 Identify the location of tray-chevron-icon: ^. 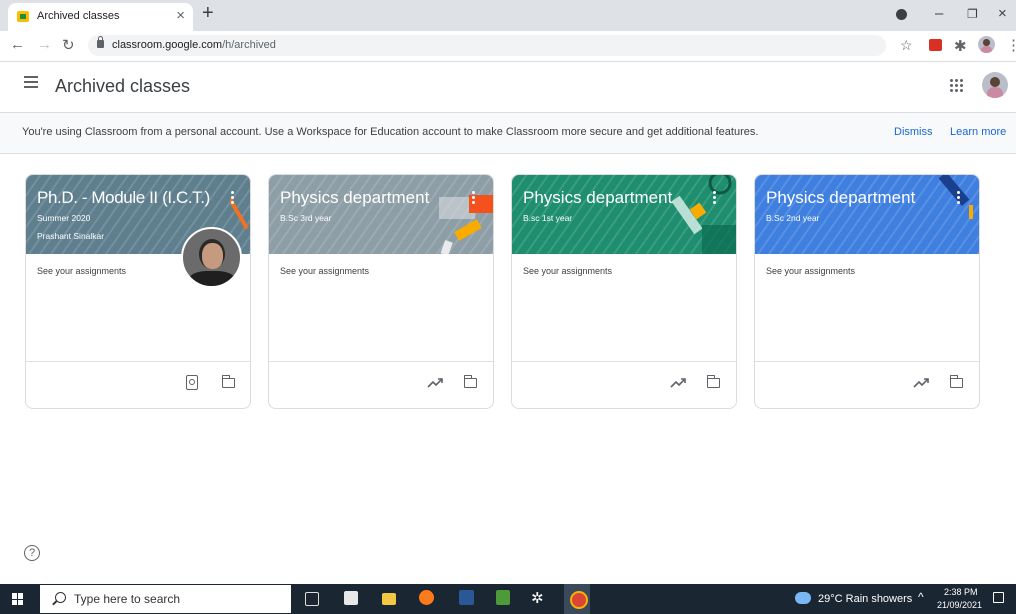
(921, 597).